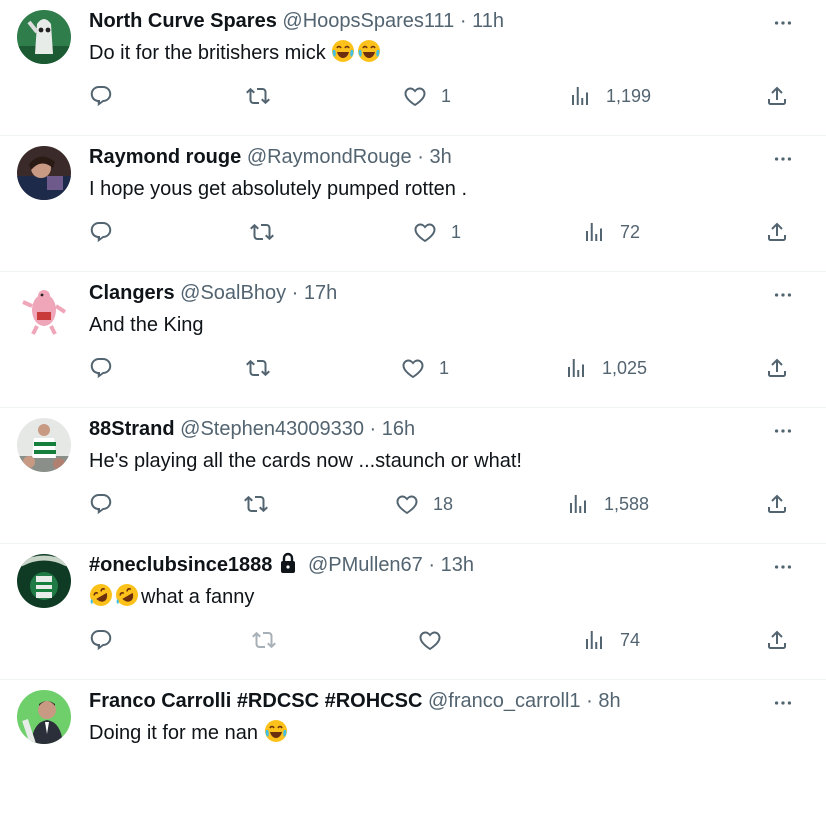 The height and width of the screenshot is (816, 826). I want to click on tweet-text-content: Doing it for me nan, so click(173, 733).